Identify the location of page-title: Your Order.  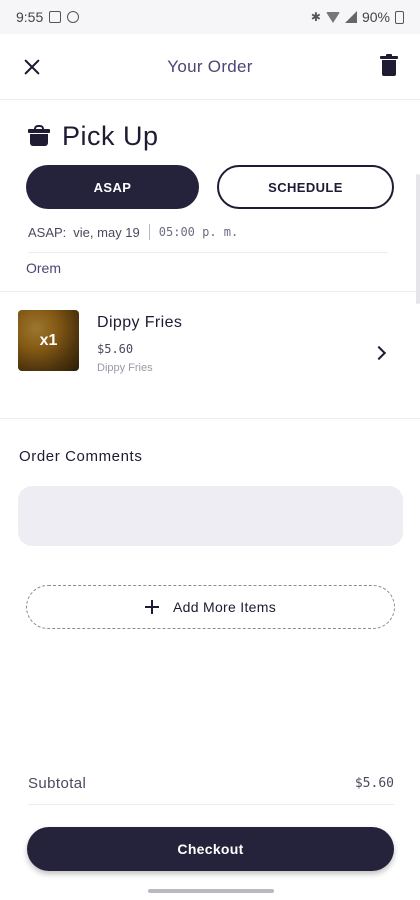
(210, 66).